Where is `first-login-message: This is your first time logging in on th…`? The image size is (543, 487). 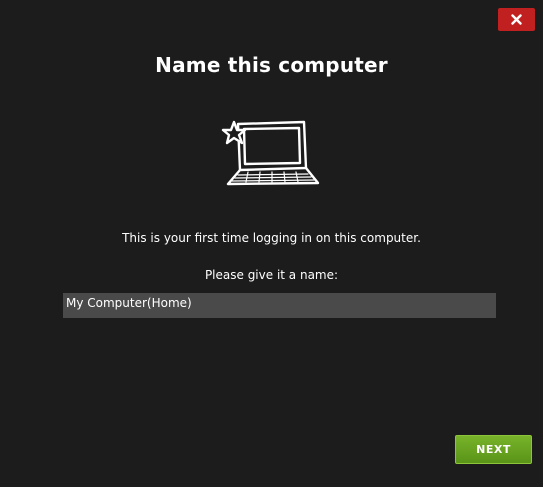
first-login-message: This is your first time logging in on th… is located at coordinates (271, 238).